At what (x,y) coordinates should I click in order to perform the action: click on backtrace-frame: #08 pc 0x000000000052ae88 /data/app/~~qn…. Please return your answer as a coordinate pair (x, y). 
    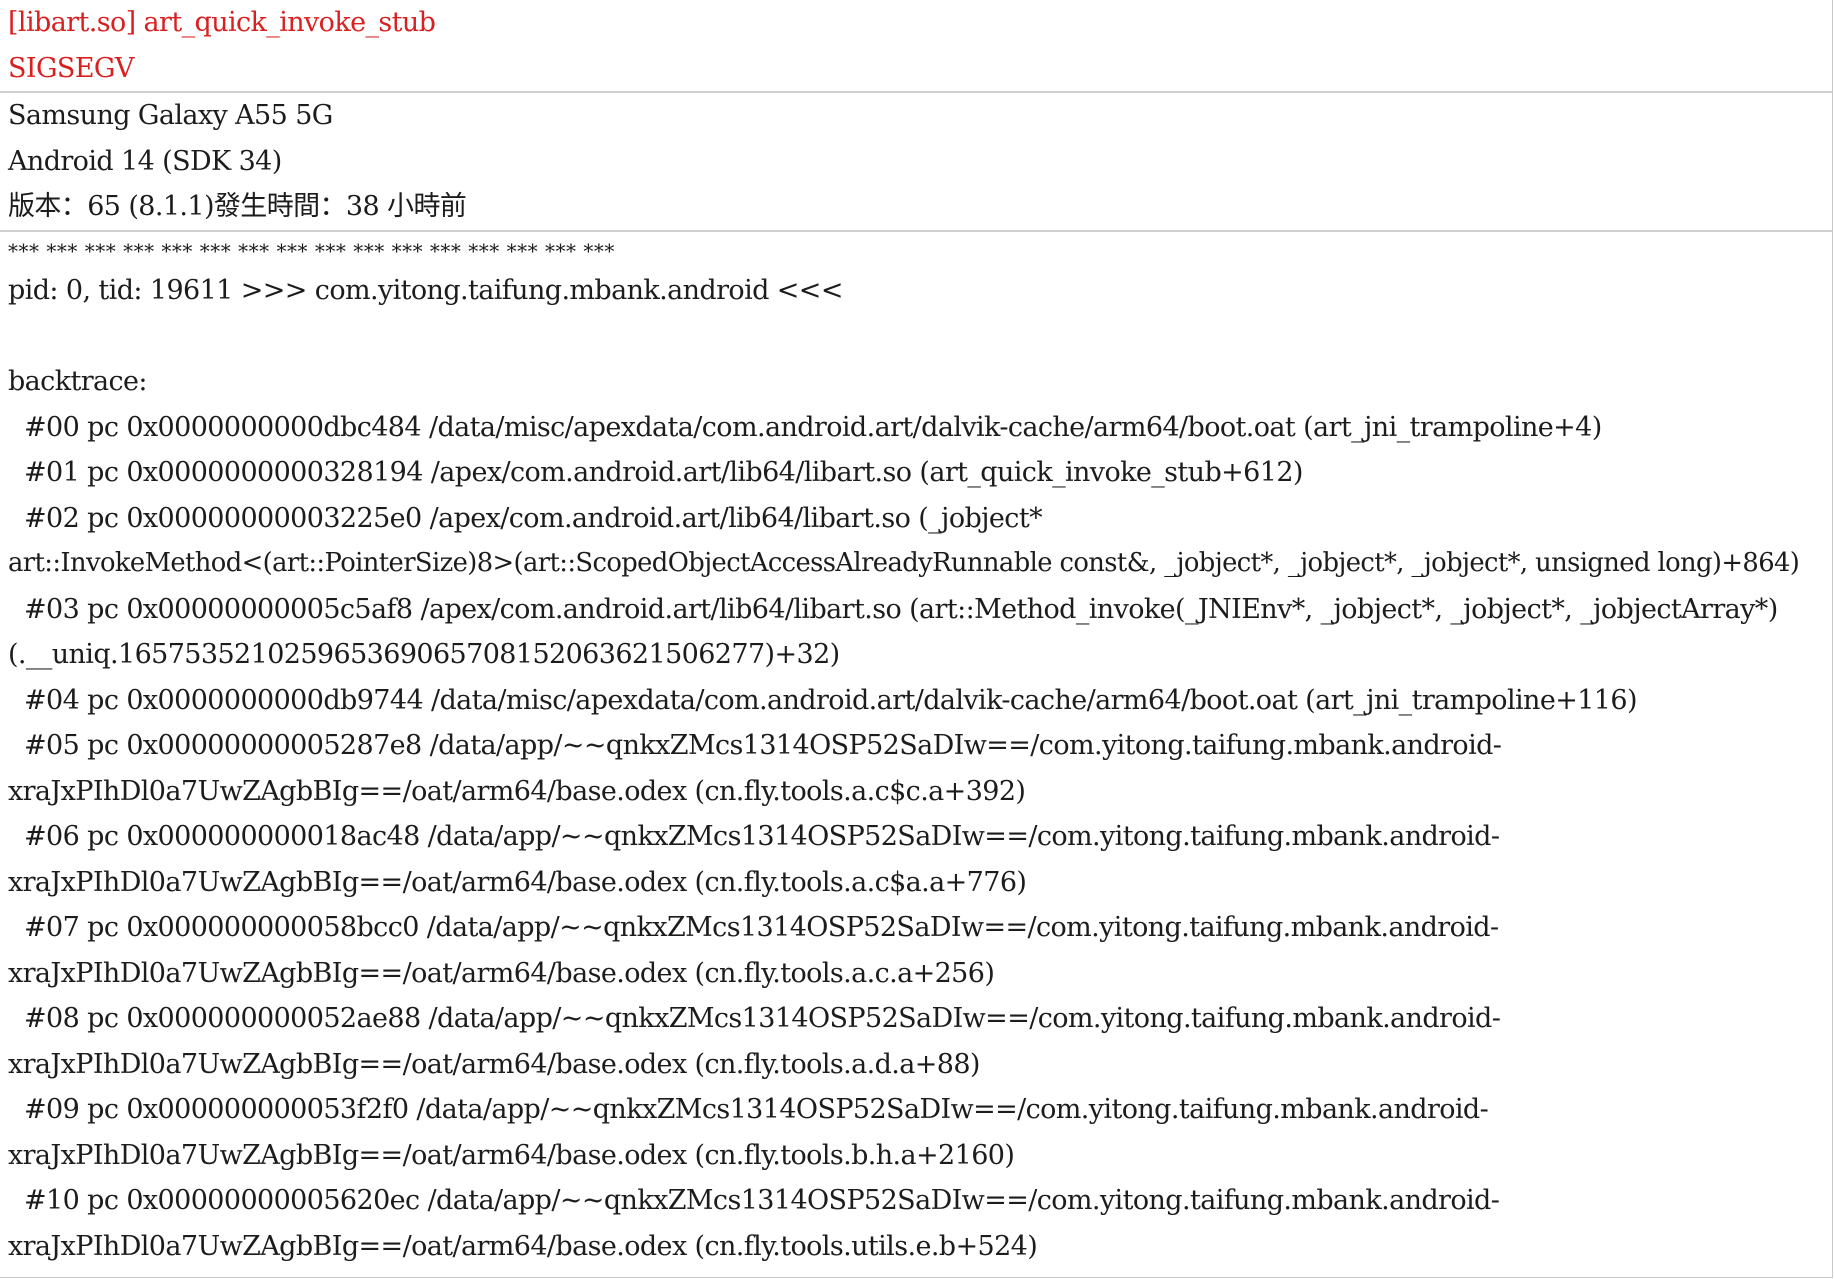
    Looking at the image, I should click on (762, 1018).